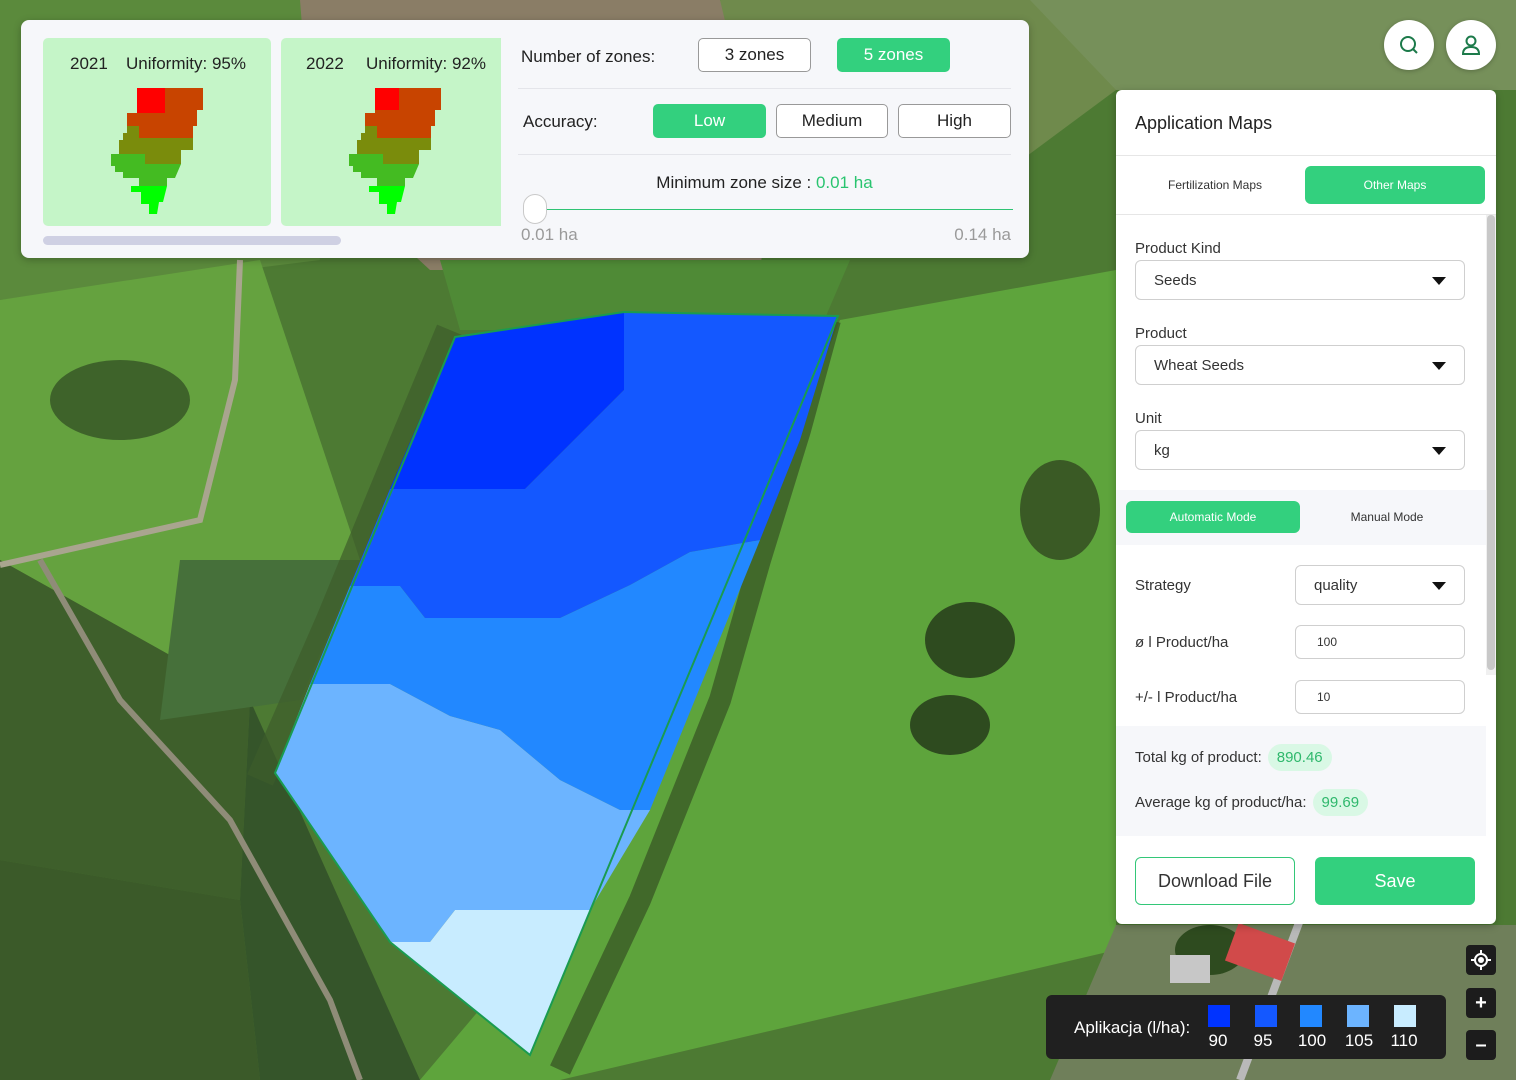 Image resolution: width=1516 pixels, height=1080 pixels. I want to click on user-button, so click(1471, 45).